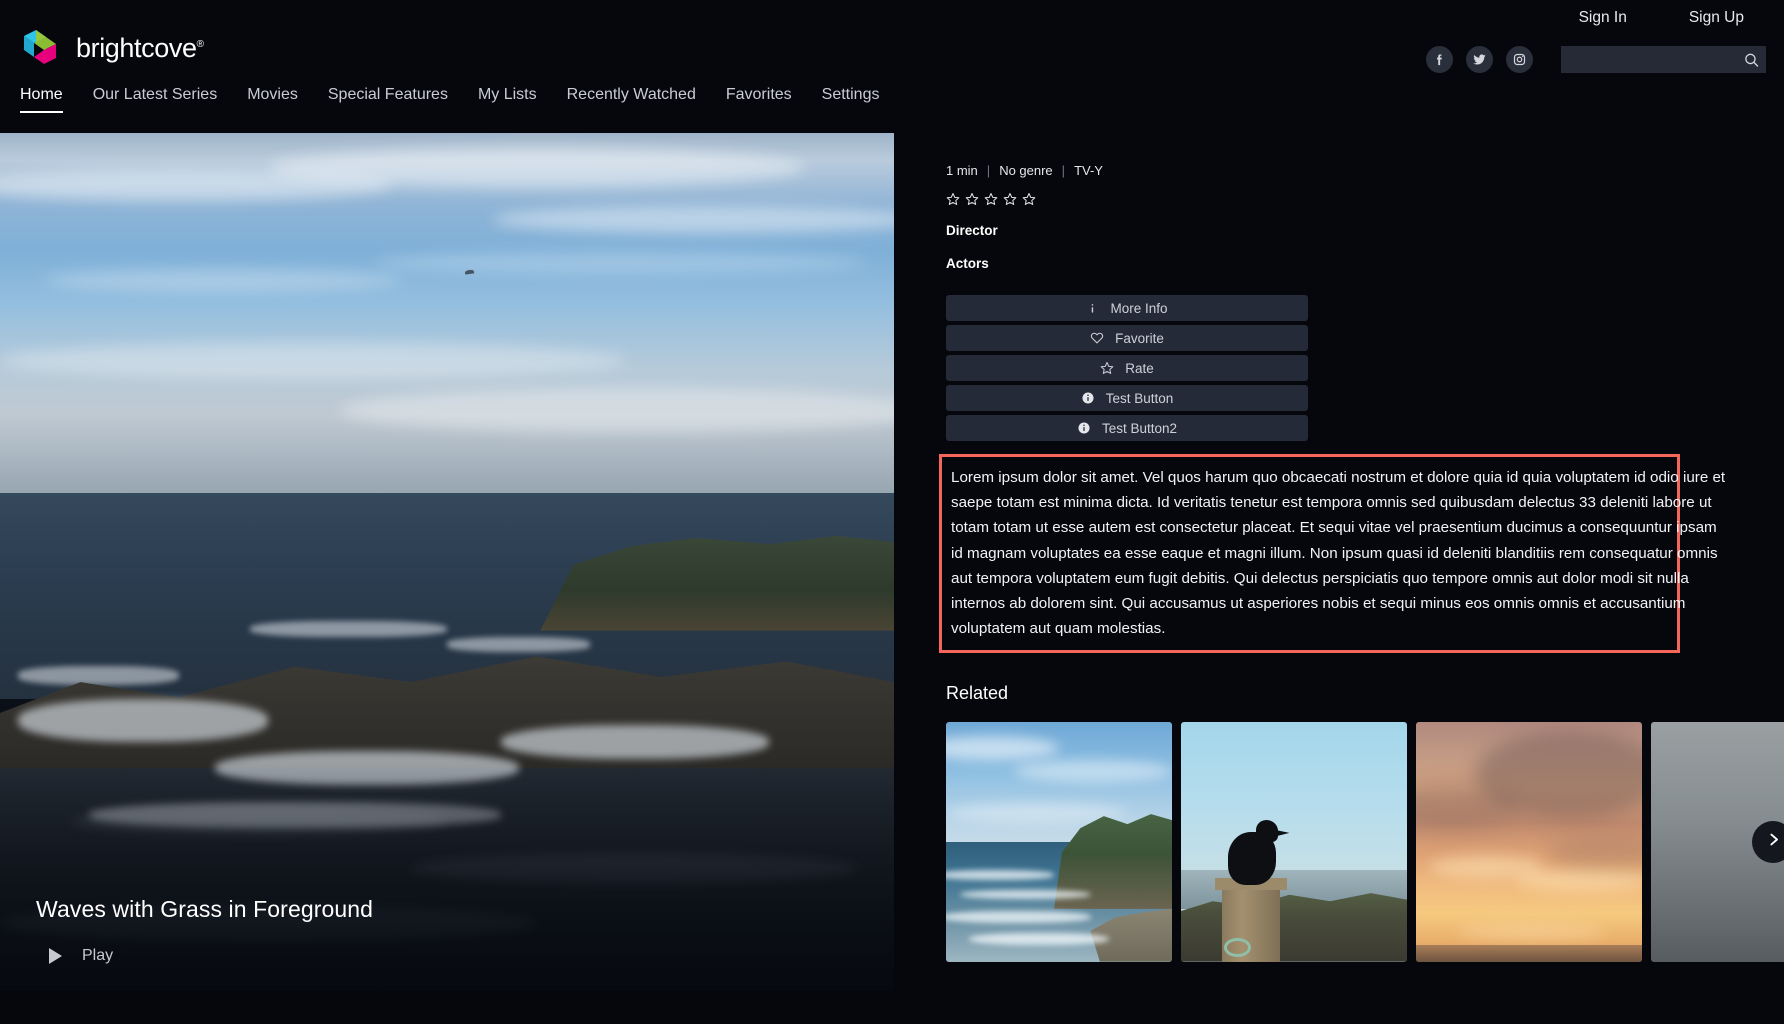 Image resolution: width=1784 pixels, height=1024 pixels. What do you see at coordinates (55, 956) in the screenshot?
I see `play-triangle-icon` at bounding box center [55, 956].